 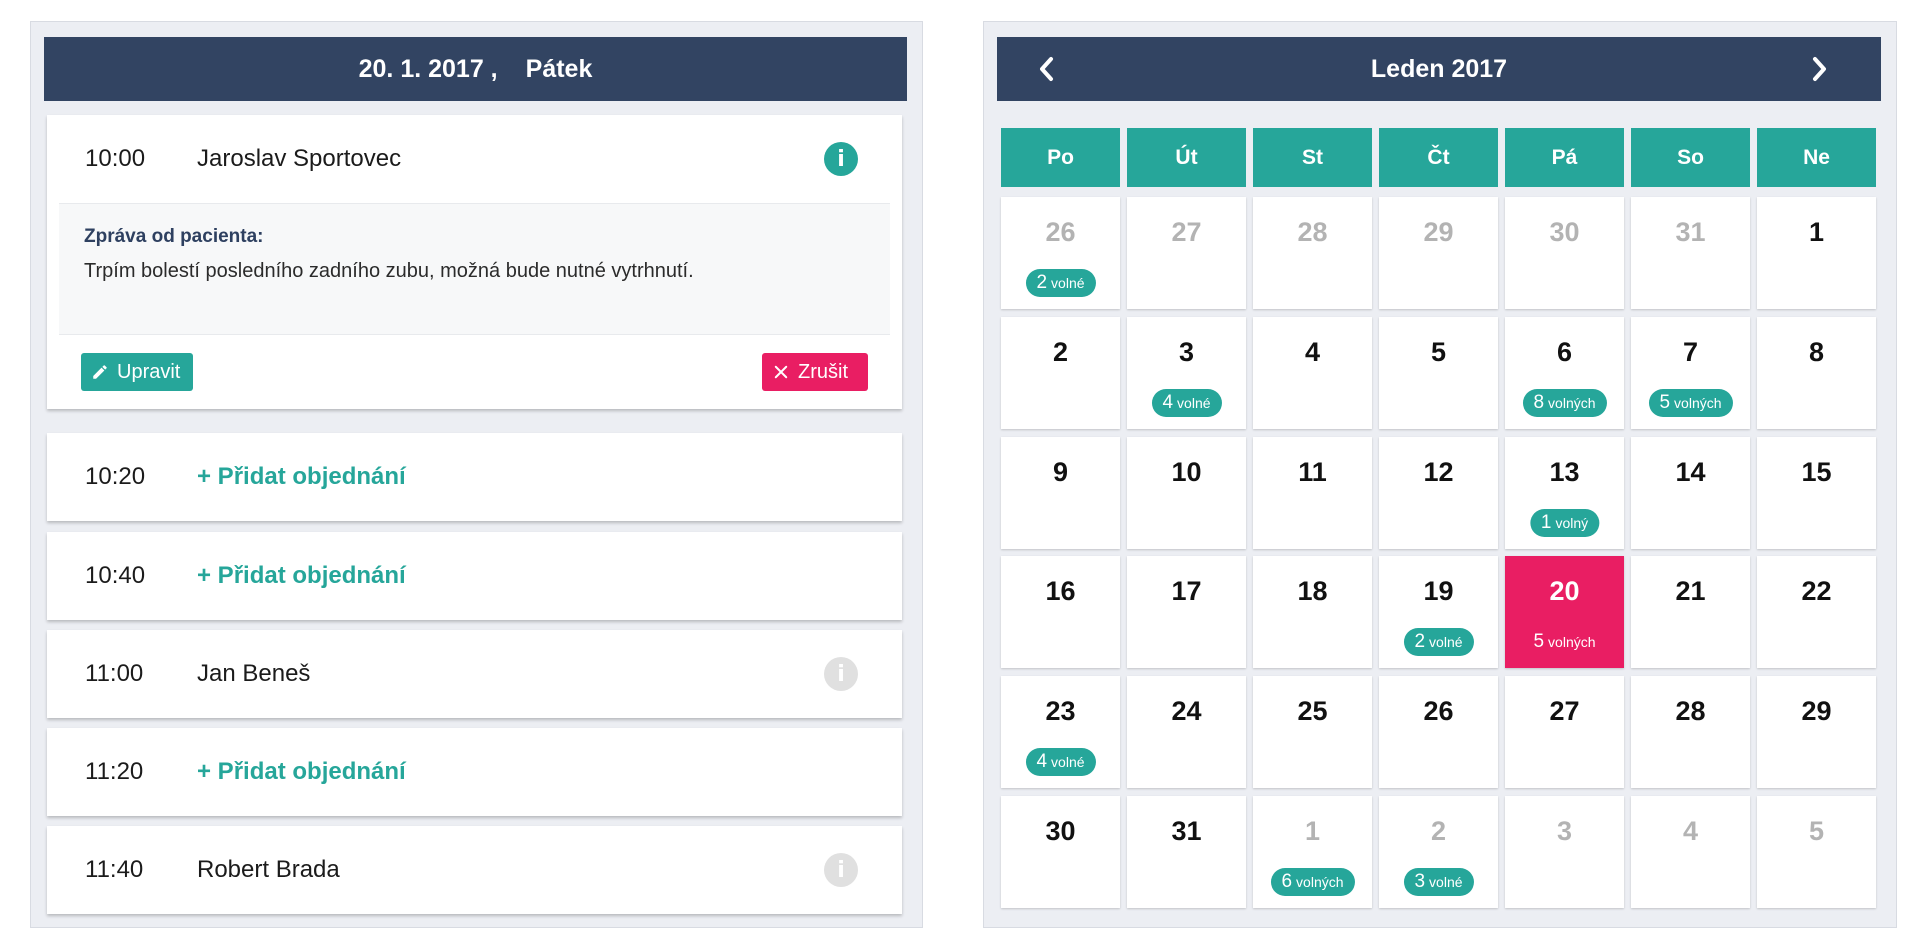 I want to click on free-slots-badge: 8 volných, so click(x=1564, y=403).